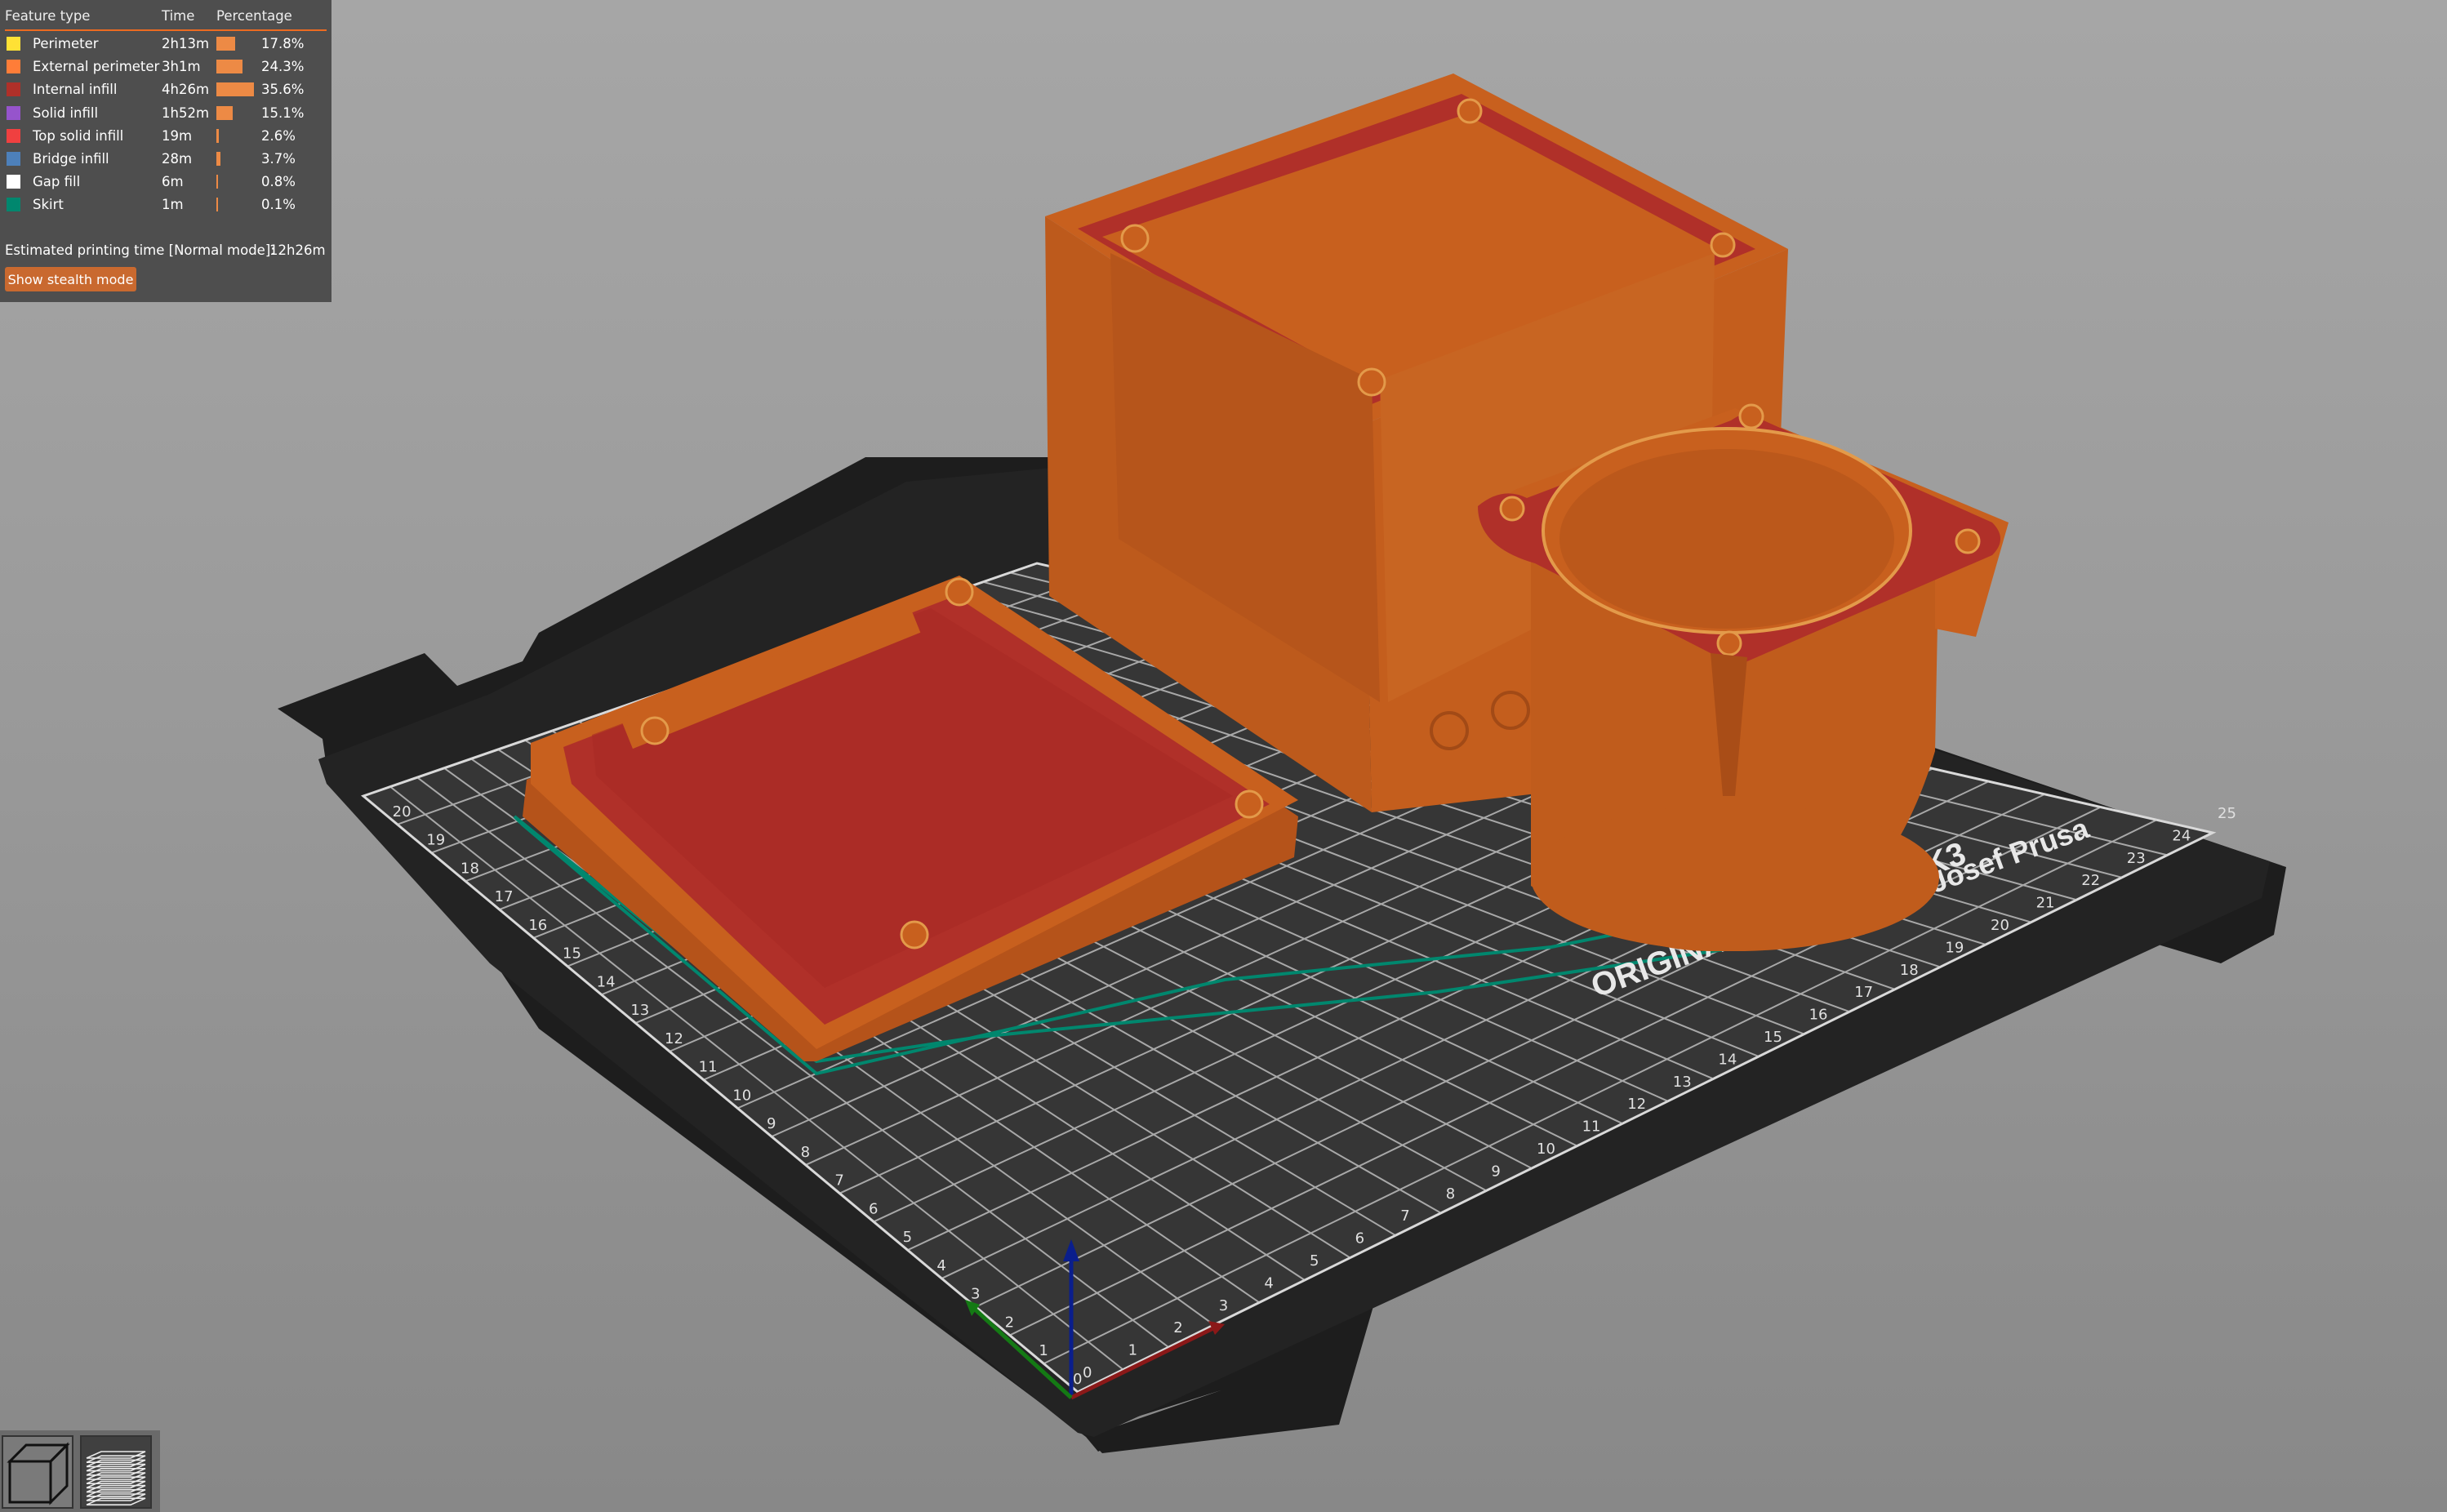 The image size is (2447, 1512). I want to click on bed-axis-label-y: 3, so click(975, 1294).